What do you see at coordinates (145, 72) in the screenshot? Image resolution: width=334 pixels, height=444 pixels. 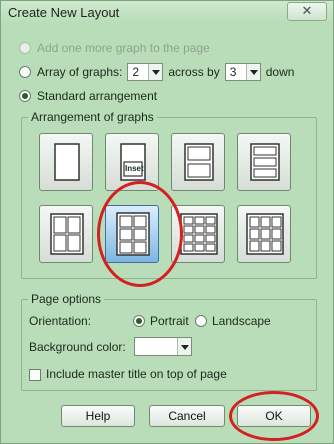 I see `array-rows-select: 2` at bounding box center [145, 72].